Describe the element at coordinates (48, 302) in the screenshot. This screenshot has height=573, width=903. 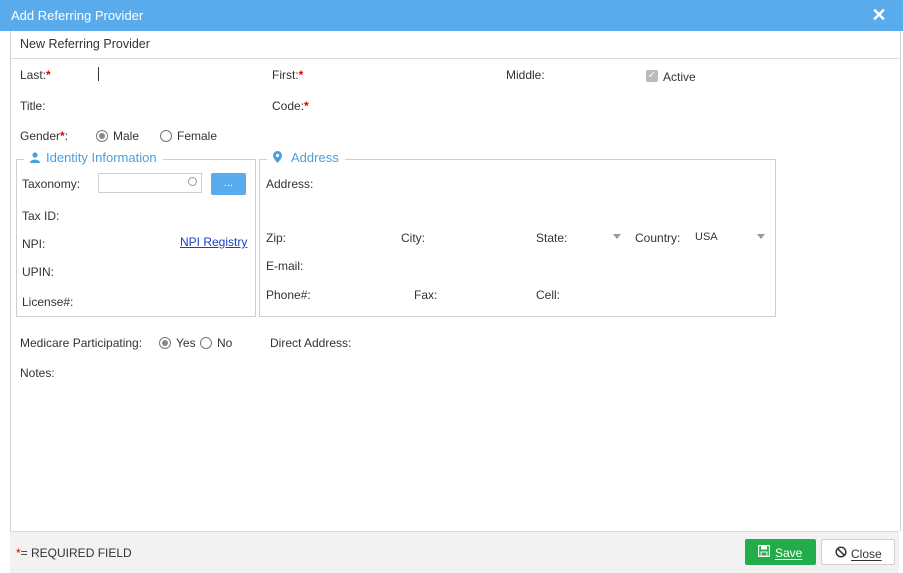
I see `license-label: License#:` at that location.